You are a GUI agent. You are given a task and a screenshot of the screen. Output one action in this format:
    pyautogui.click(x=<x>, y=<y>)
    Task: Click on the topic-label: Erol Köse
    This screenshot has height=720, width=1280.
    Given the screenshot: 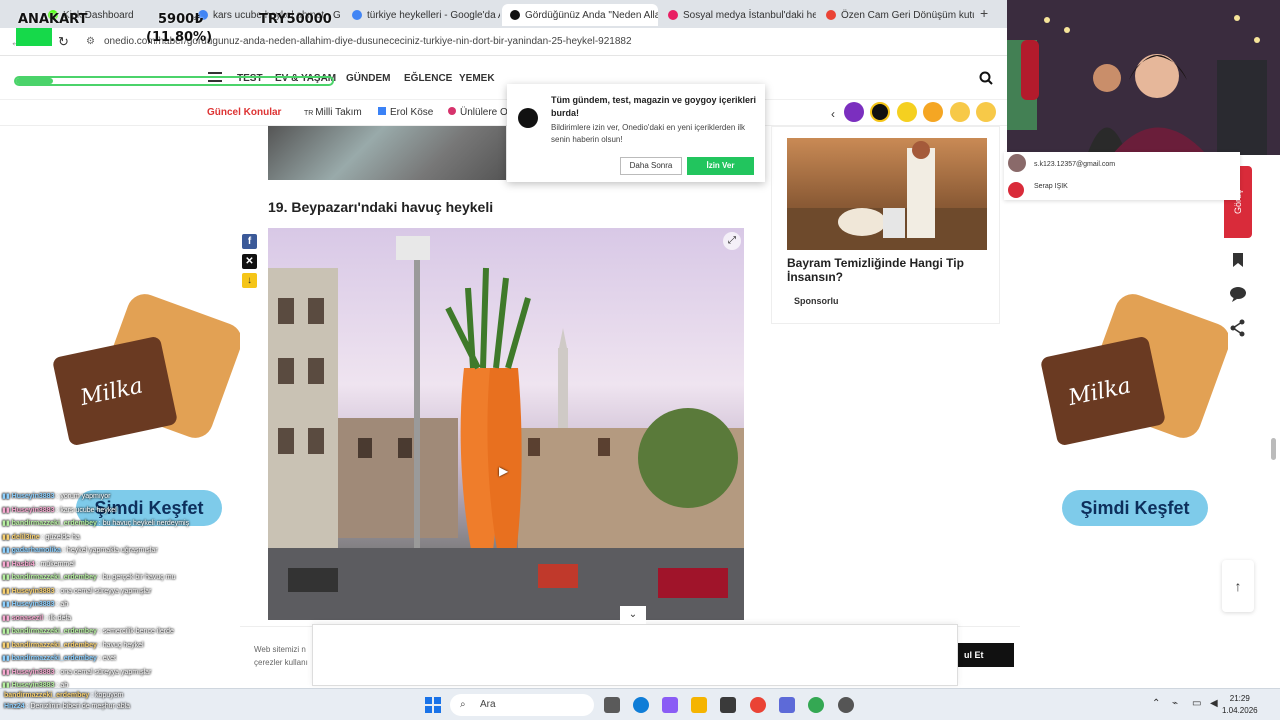 What is the action you would take?
    pyautogui.click(x=412, y=112)
    